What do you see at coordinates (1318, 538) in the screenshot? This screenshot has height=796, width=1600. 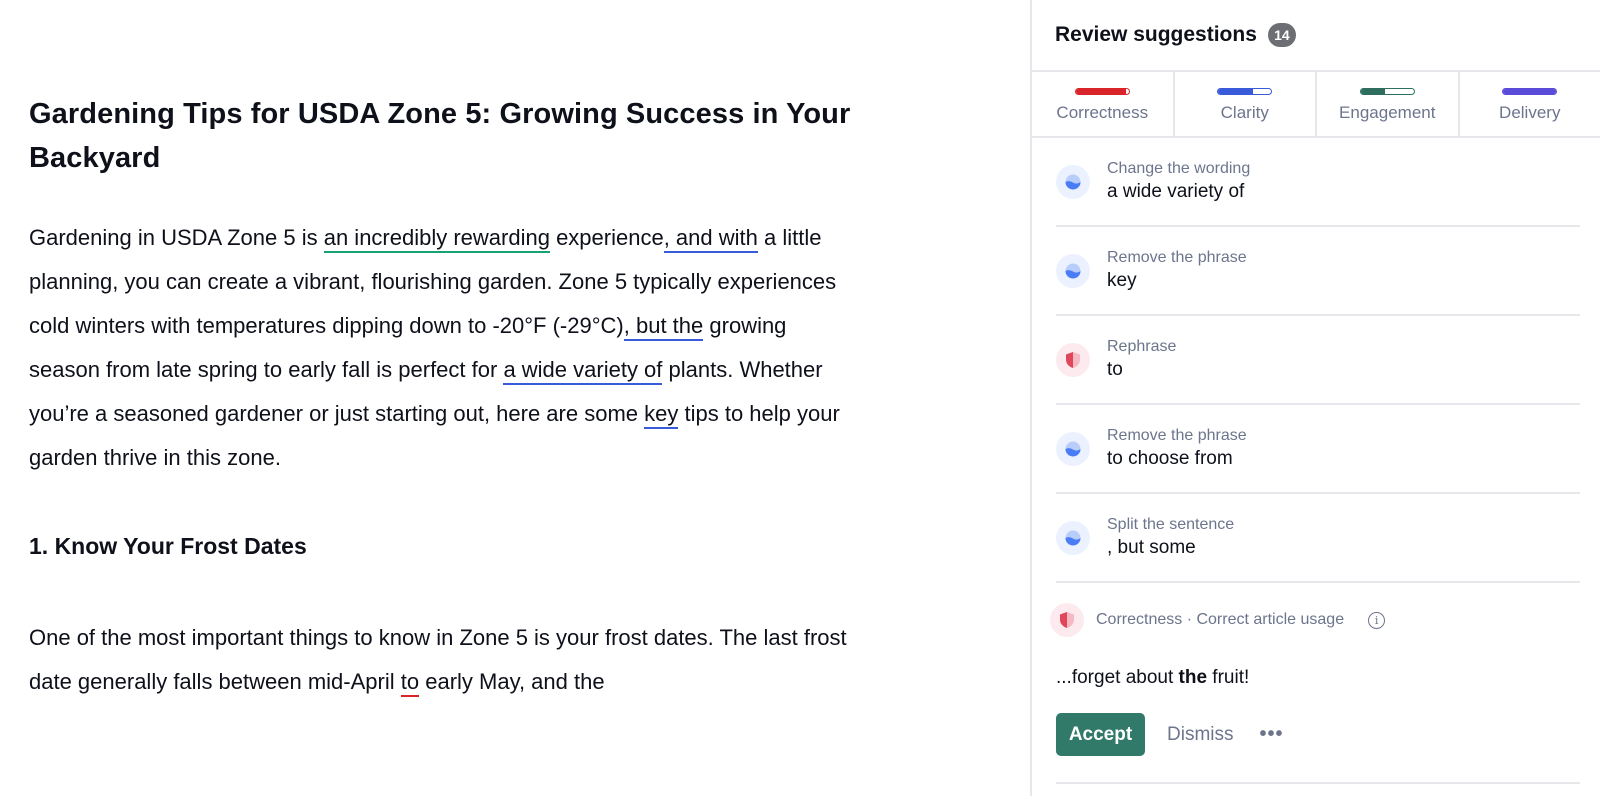 I see `suggestion-card: Split the sentence , but some` at bounding box center [1318, 538].